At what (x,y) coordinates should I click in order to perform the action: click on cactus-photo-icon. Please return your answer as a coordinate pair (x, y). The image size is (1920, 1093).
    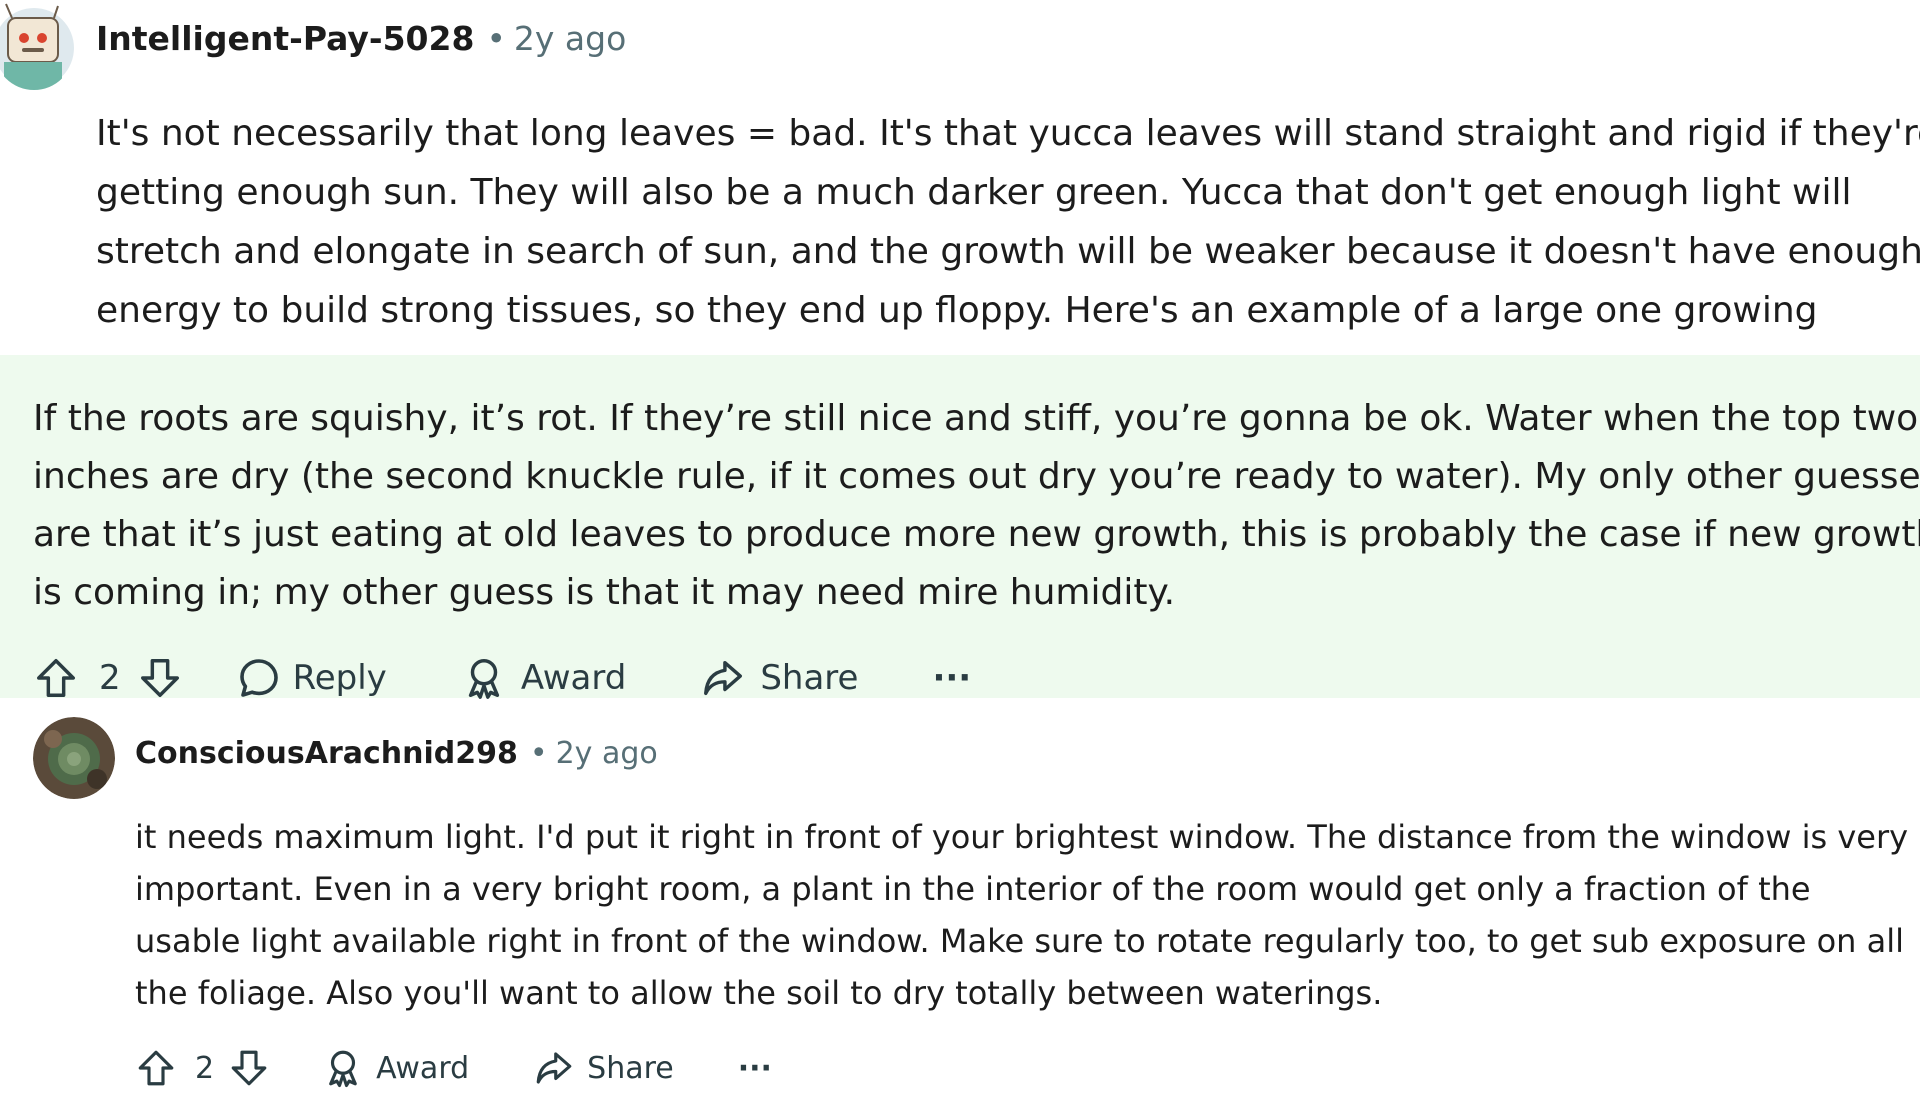
    Looking at the image, I should click on (74, 758).